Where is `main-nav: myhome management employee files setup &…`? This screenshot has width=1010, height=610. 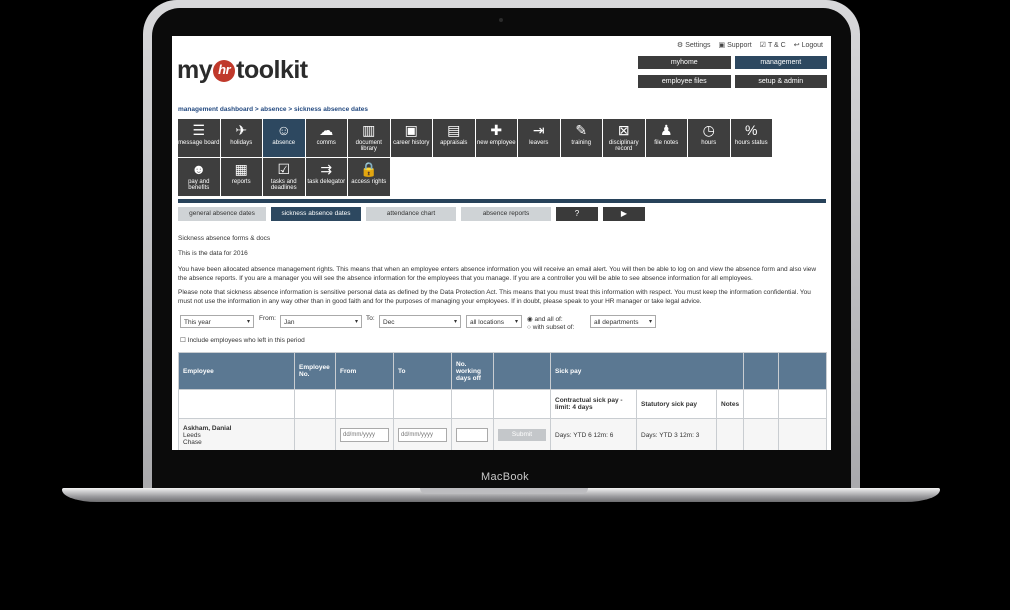 main-nav: myhome management employee files setup &… is located at coordinates (732, 72).